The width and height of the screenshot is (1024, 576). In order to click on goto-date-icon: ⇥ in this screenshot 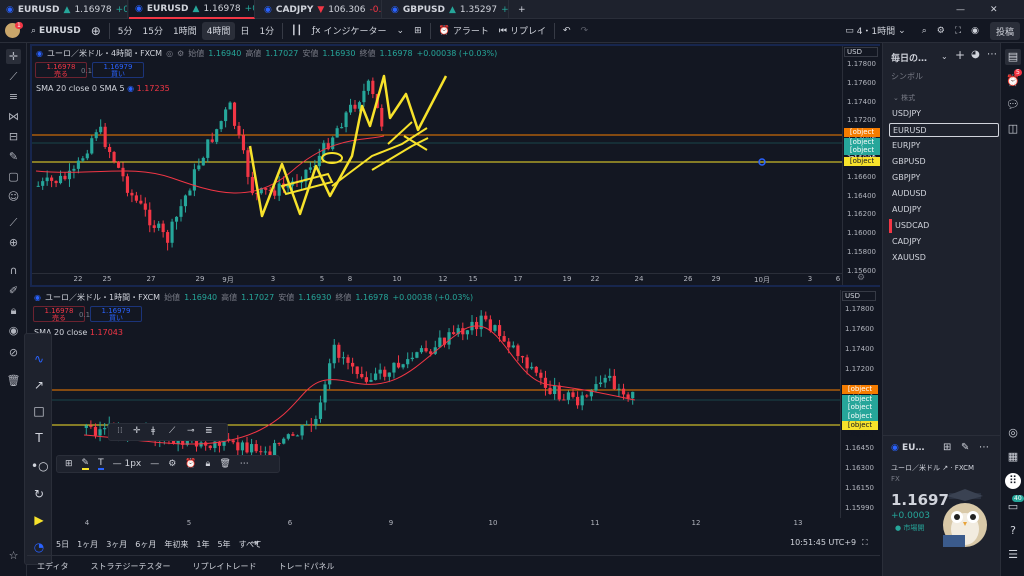, I will do `click(254, 543)`.